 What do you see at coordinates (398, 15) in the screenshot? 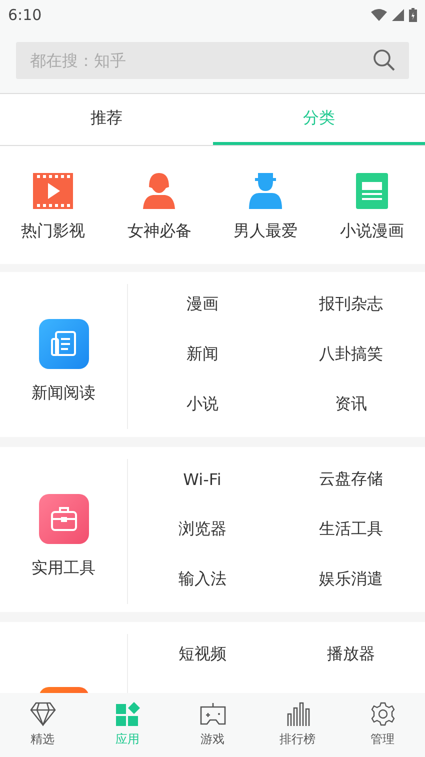
I see `signal-icon` at bounding box center [398, 15].